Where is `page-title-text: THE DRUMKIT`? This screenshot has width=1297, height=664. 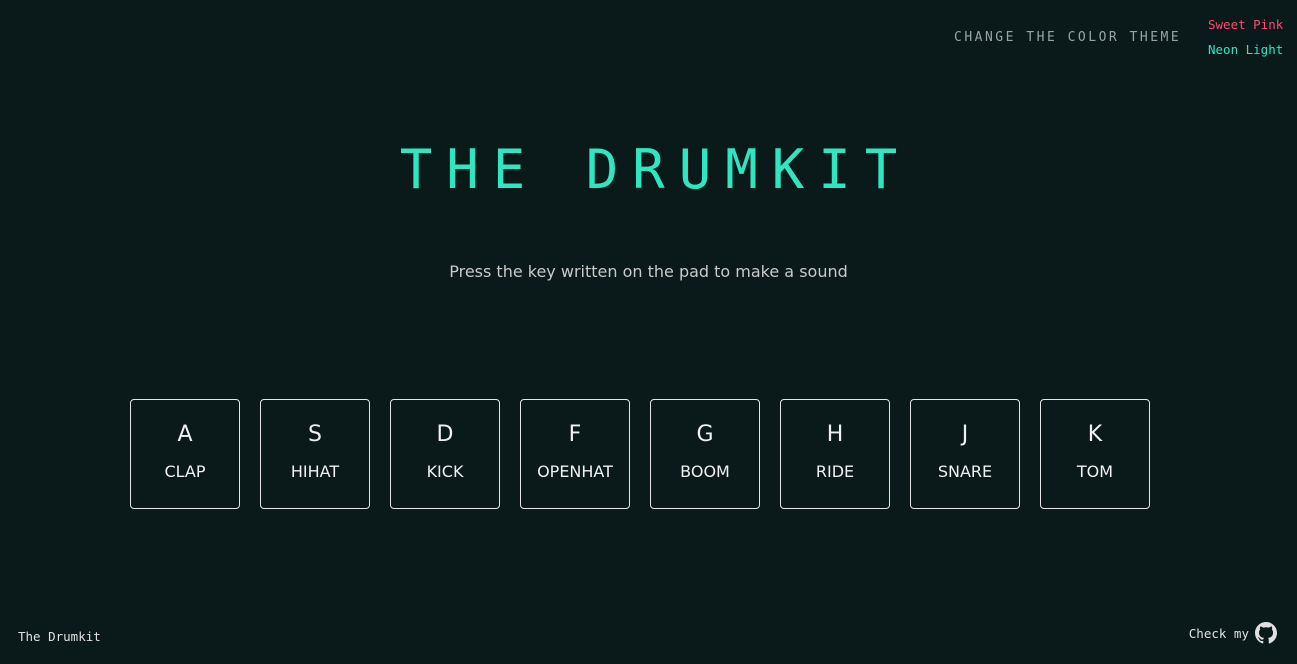 page-title-text: THE DRUMKIT is located at coordinates (655, 169).